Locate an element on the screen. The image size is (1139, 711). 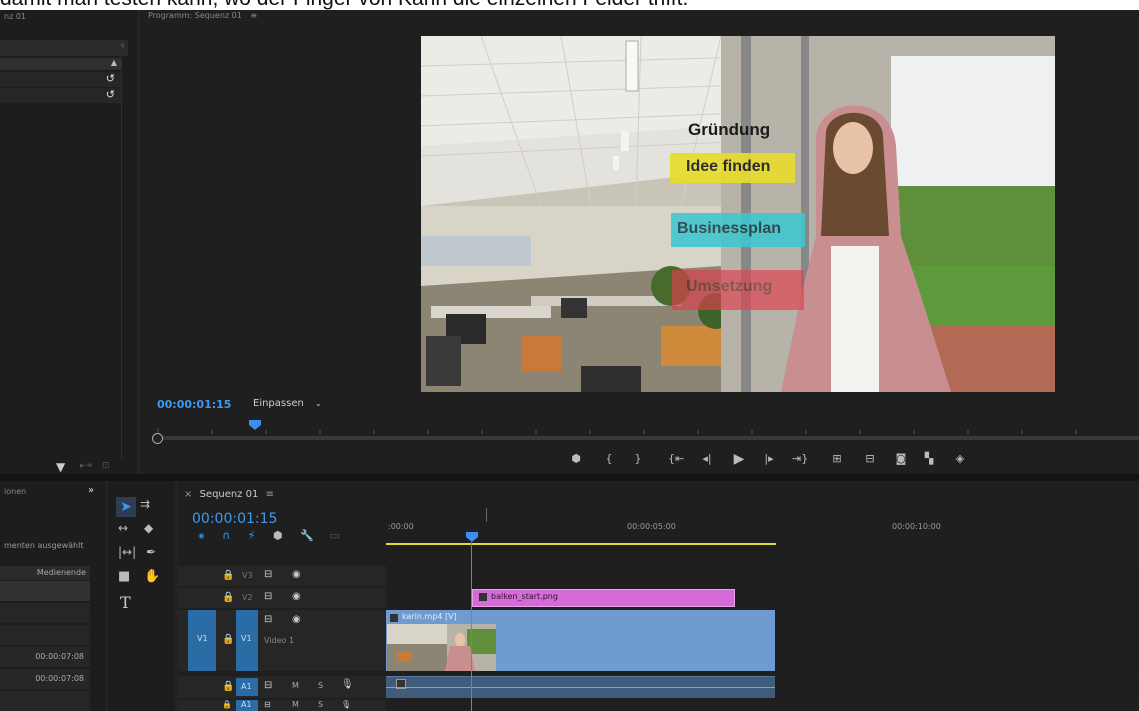
vr-video-icon: ◈ is located at coordinates (960, 459).